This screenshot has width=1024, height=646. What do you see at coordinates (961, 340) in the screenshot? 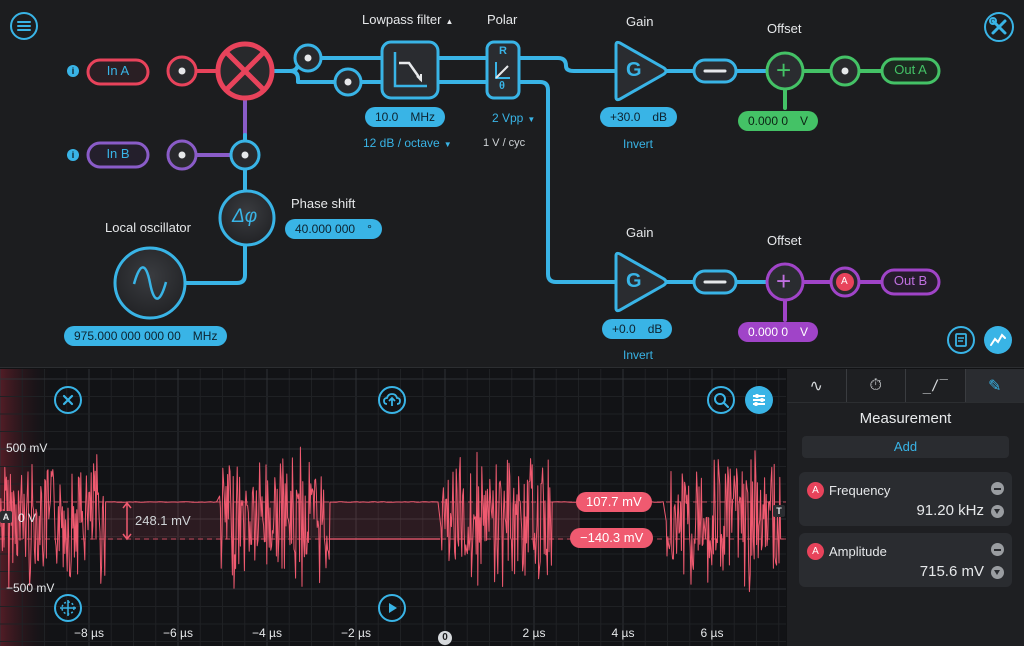
I see `notes-icon` at bounding box center [961, 340].